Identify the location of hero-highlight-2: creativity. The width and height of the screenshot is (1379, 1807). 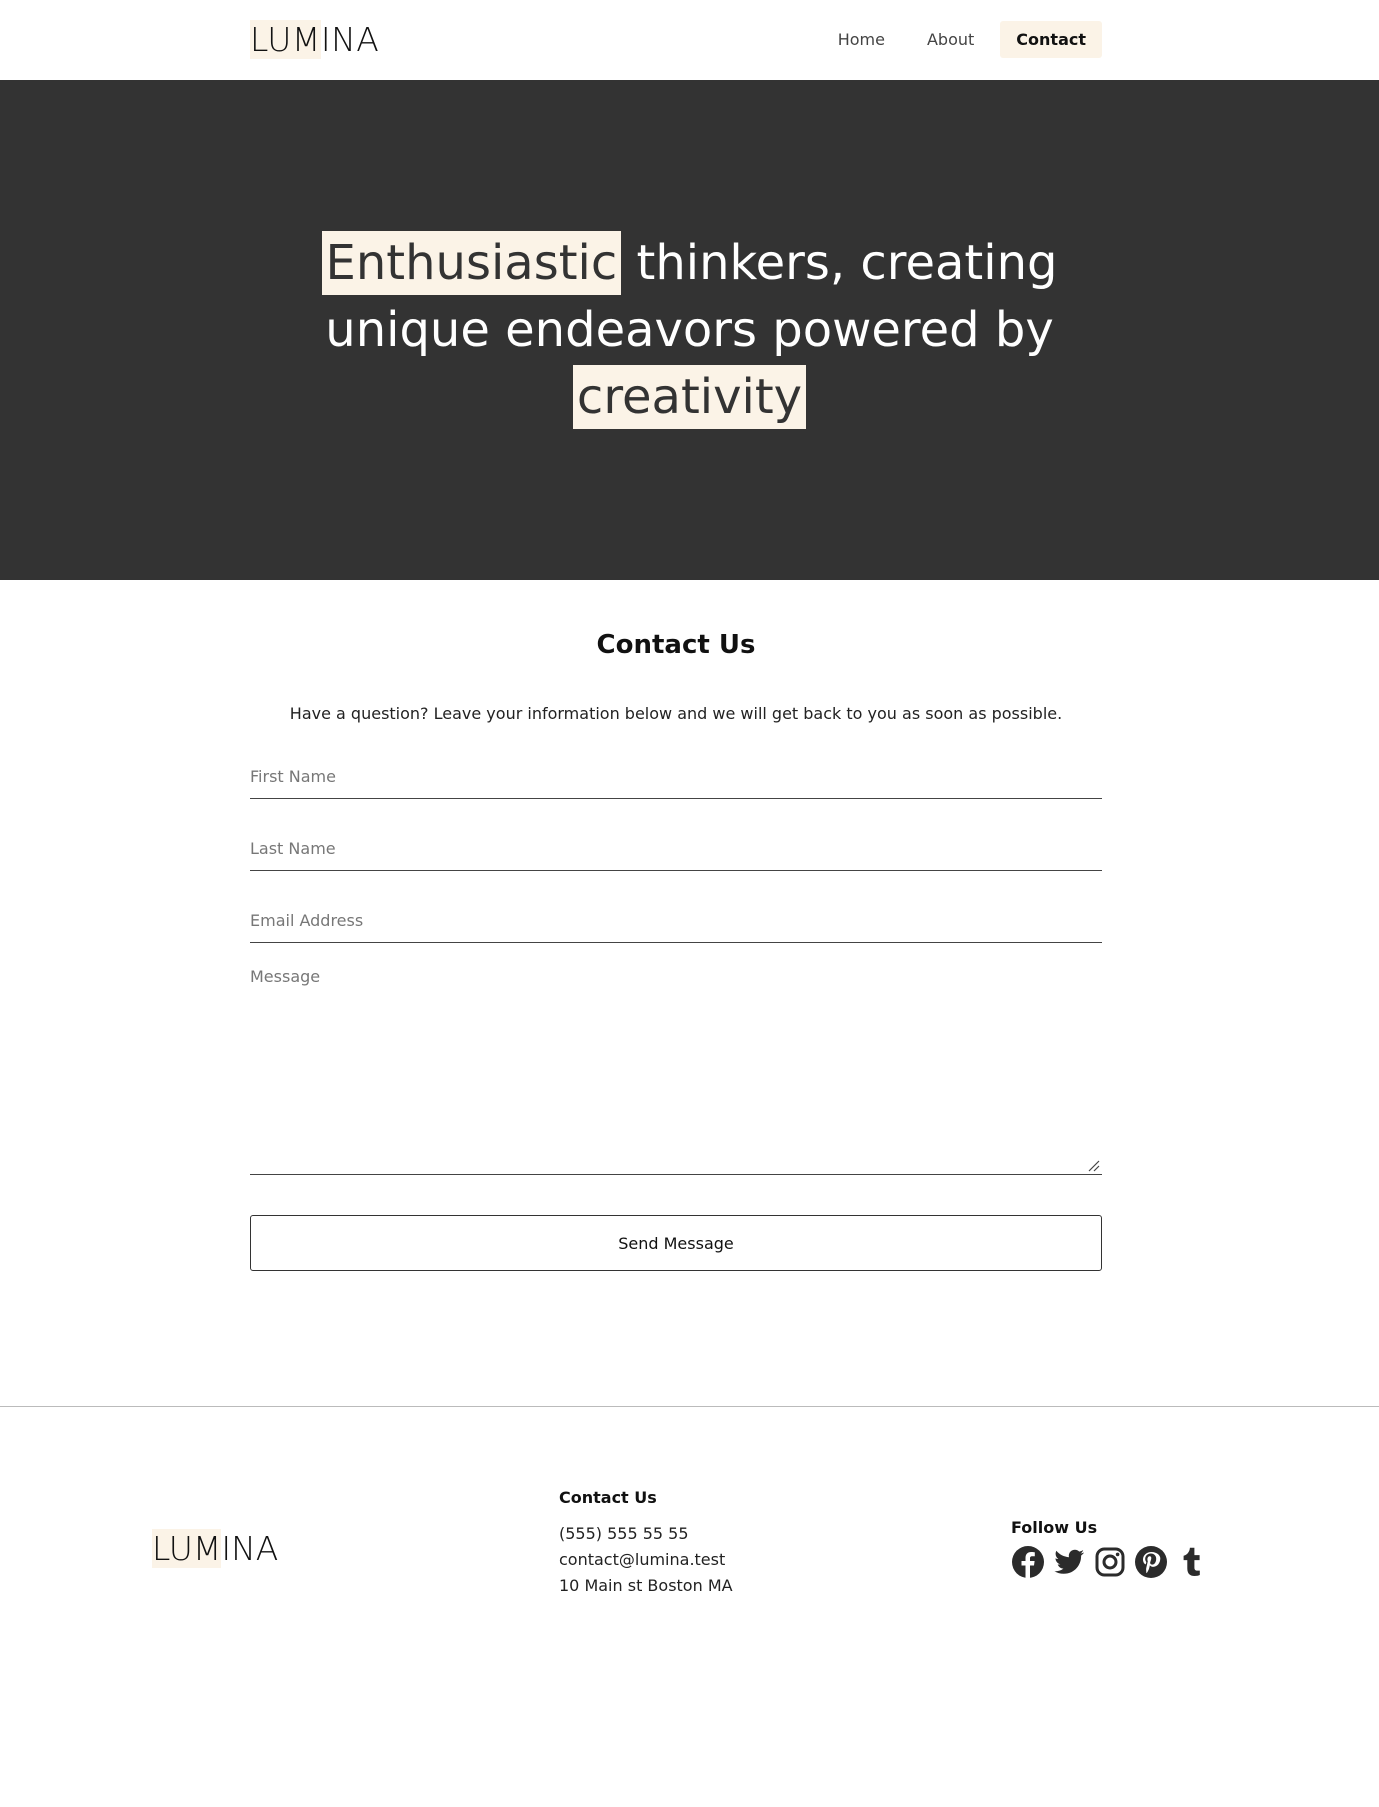
(689, 396).